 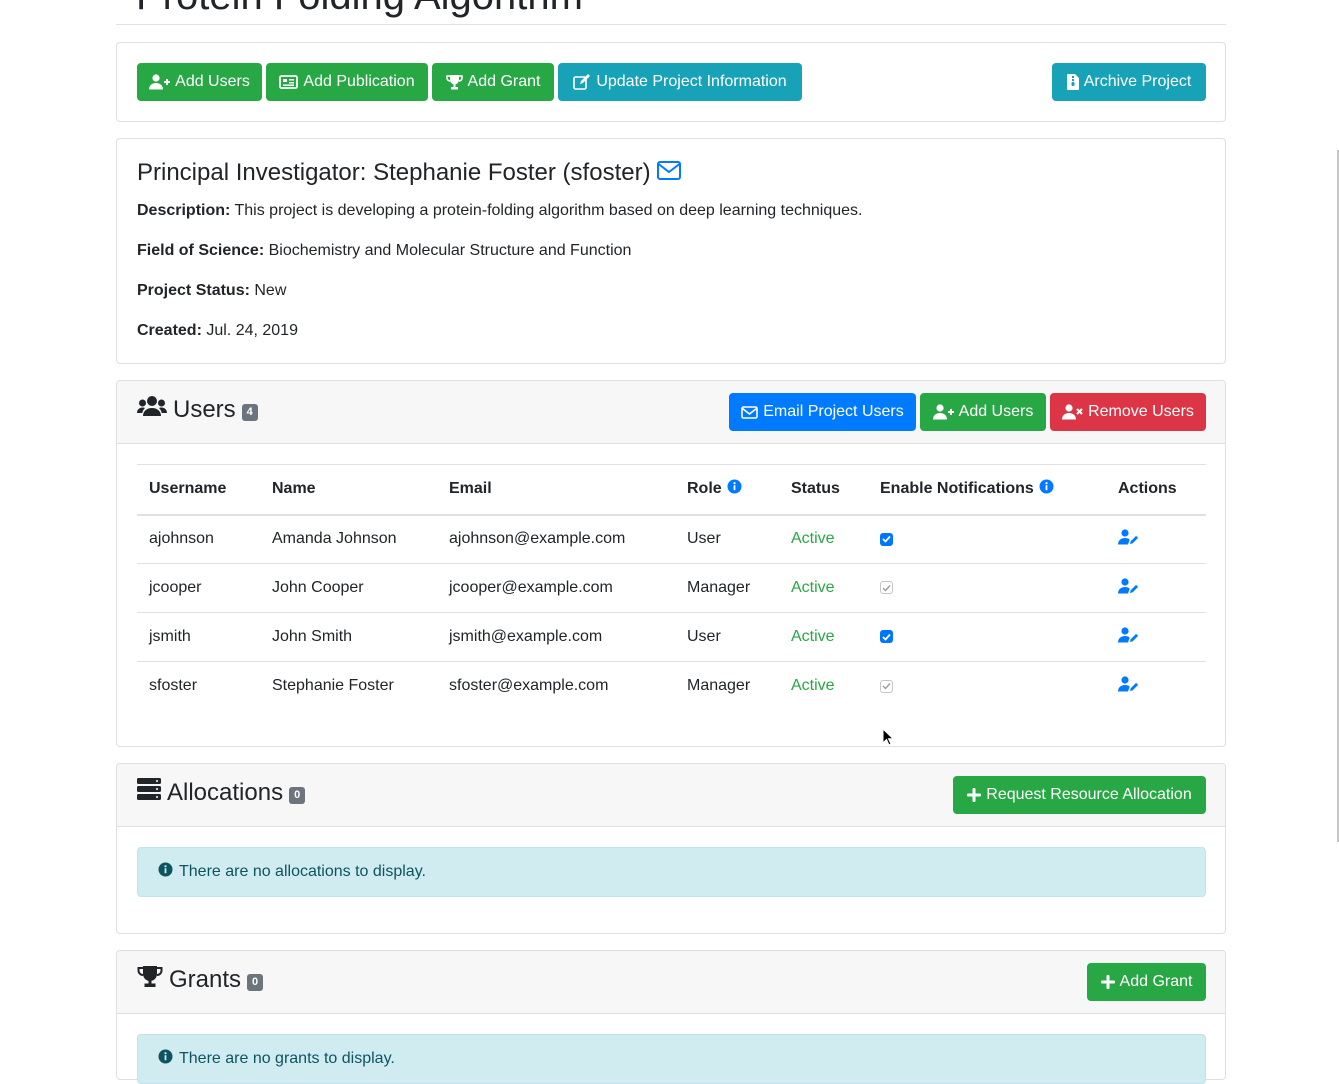 What do you see at coordinates (198, 637) in the screenshot?
I see `cell-username: jsmith` at bounding box center [198, 637].